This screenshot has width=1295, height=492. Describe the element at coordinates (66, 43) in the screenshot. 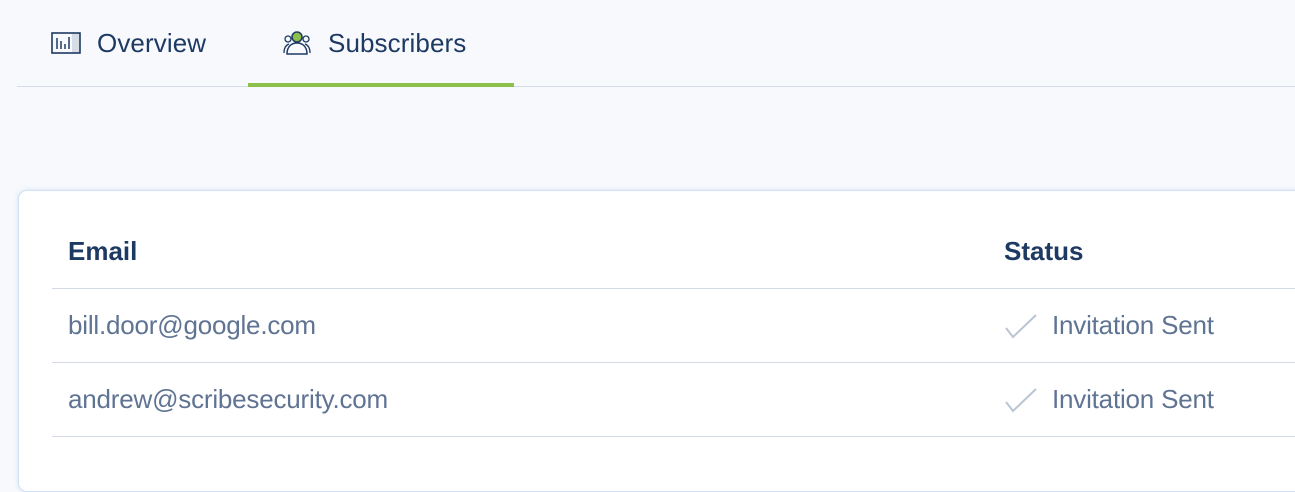

I see `bar-chart-icon` at that location.